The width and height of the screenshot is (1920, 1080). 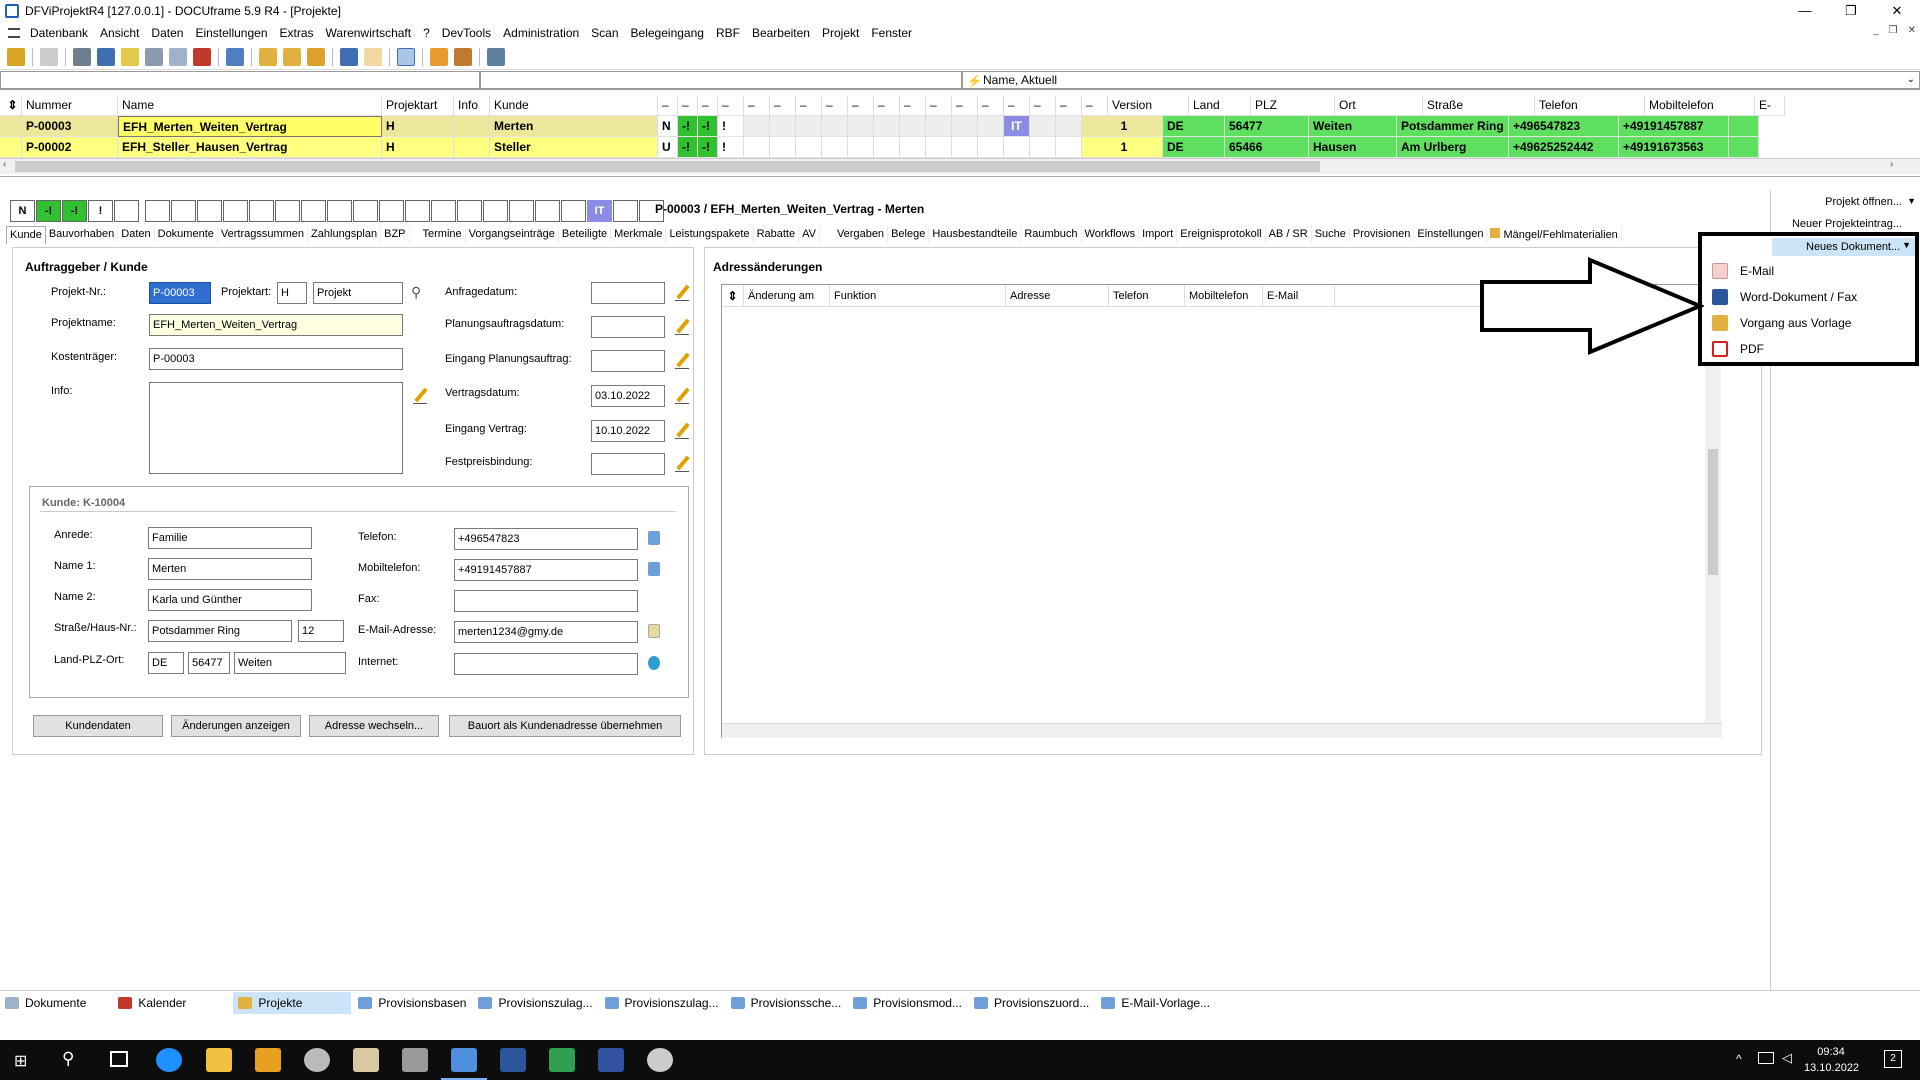 What do you see at coordinates (236, 726) in the screenshot?
I see `aenderungen-anzeigen-button: Änderungen anzeigen` at bounding box center [236, 726].